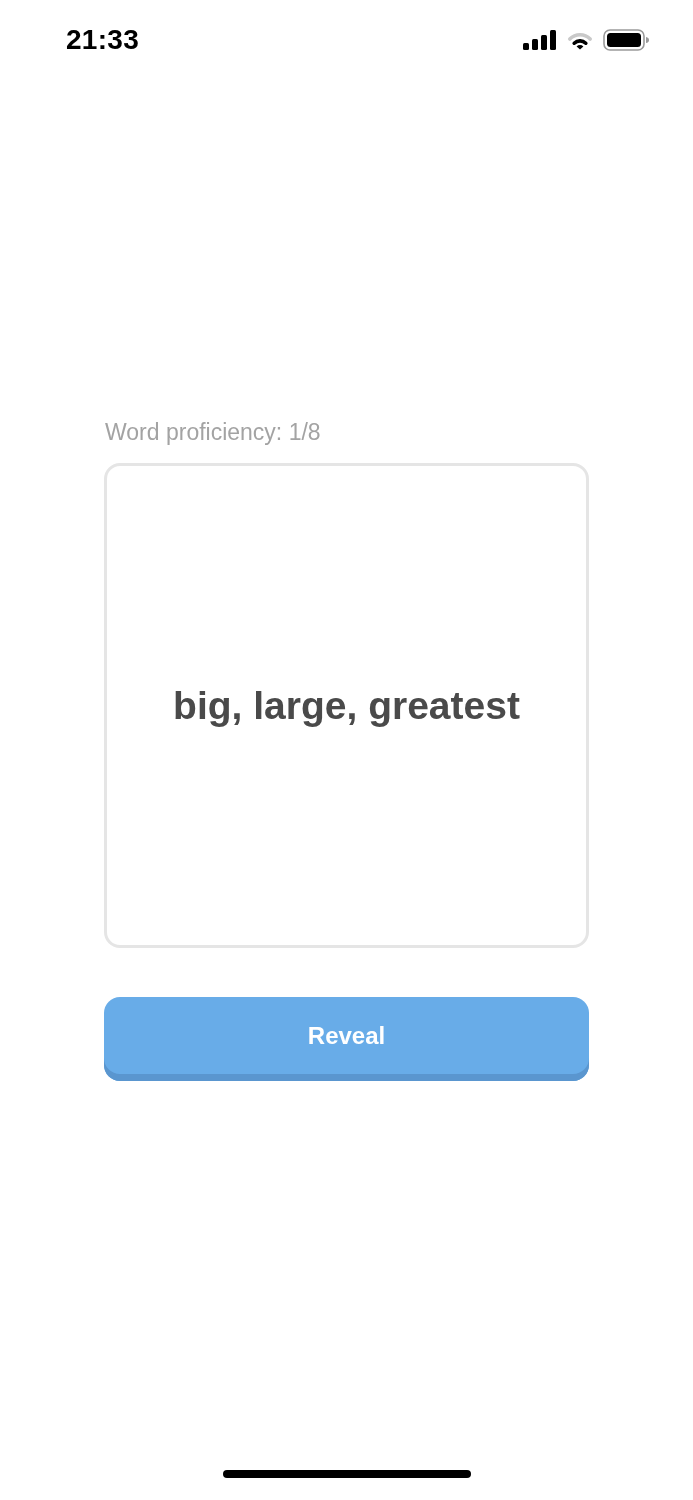  What do you see at coordinates (580, 40) in the screenshot?
I see `wifi-icon` at bounding box center [580, 40].